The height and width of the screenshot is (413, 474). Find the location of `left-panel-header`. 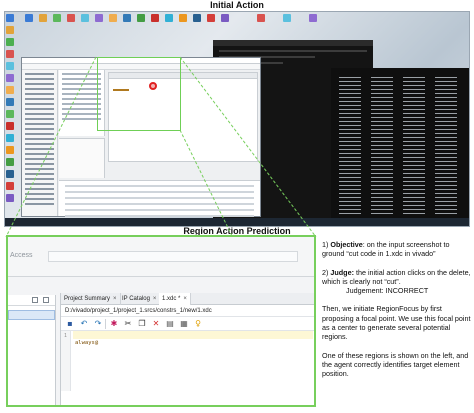

left-panel-header is located at coordinates (31, 300).